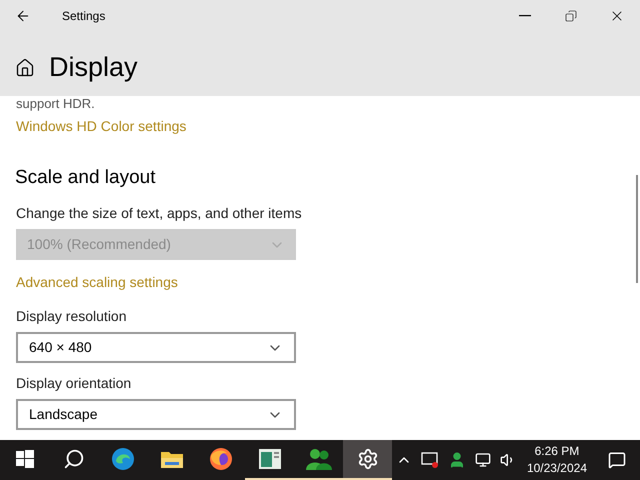 The height and width of the screenshot is (480, 640). Describe the element at coordinates (25, 459) in the screenshot. I see `windows-logo-icon` at that location.